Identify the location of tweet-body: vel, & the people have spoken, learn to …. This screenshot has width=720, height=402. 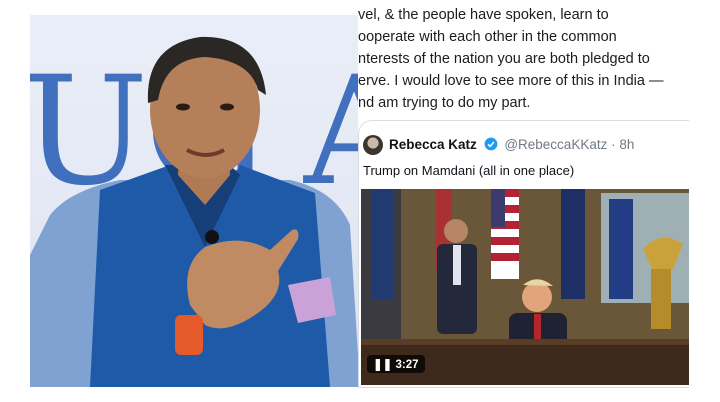
(528, 59).